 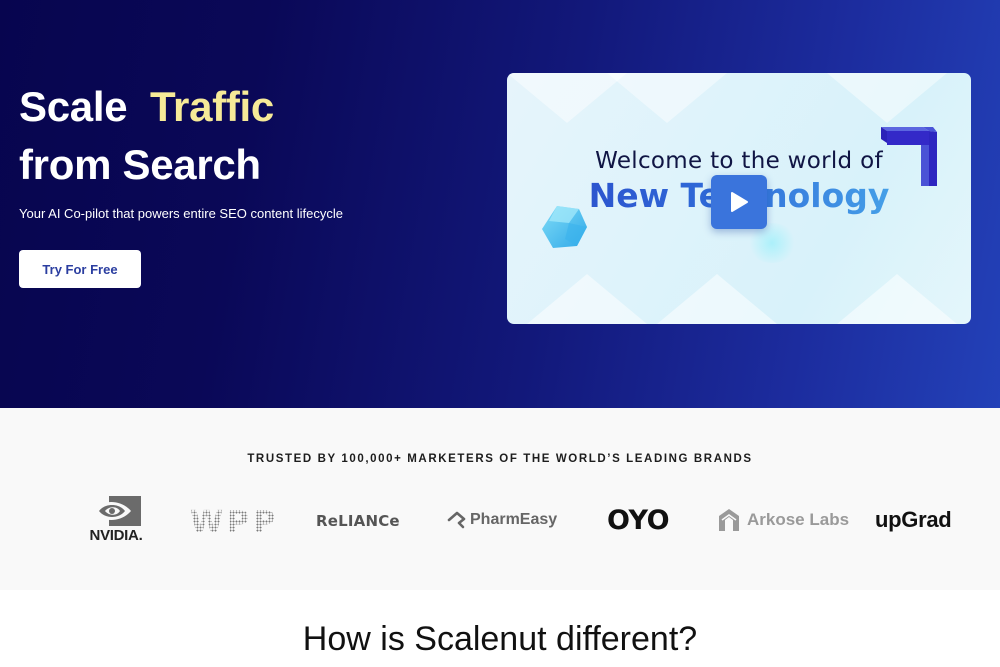 I want to click on video-headline: Welcome to the world of, so click(x=739, y=161).